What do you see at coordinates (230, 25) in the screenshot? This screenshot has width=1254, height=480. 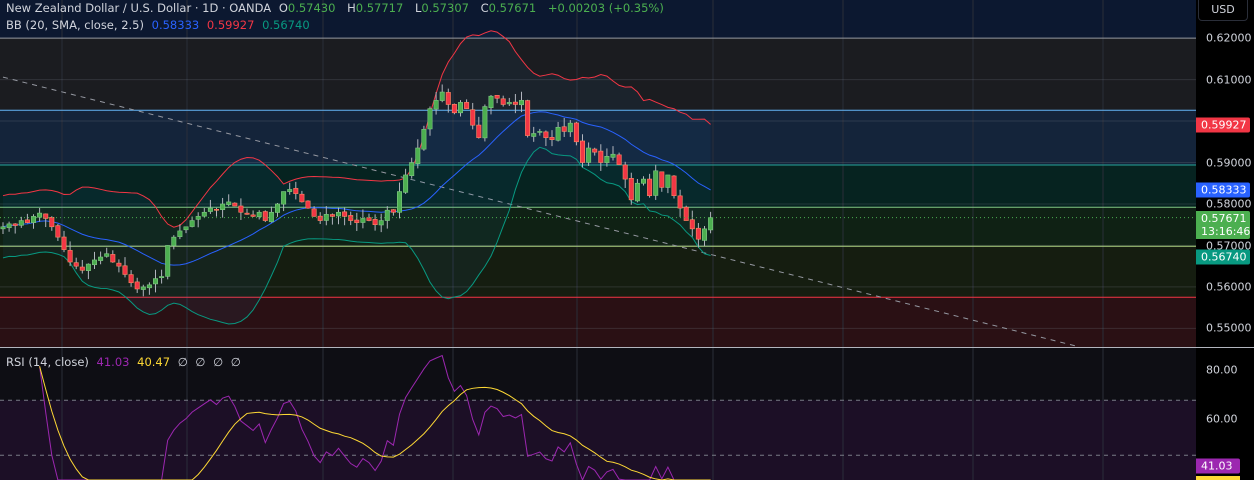 I see `bb-upper-value: 0.59927` at bounding box center [230, 25].